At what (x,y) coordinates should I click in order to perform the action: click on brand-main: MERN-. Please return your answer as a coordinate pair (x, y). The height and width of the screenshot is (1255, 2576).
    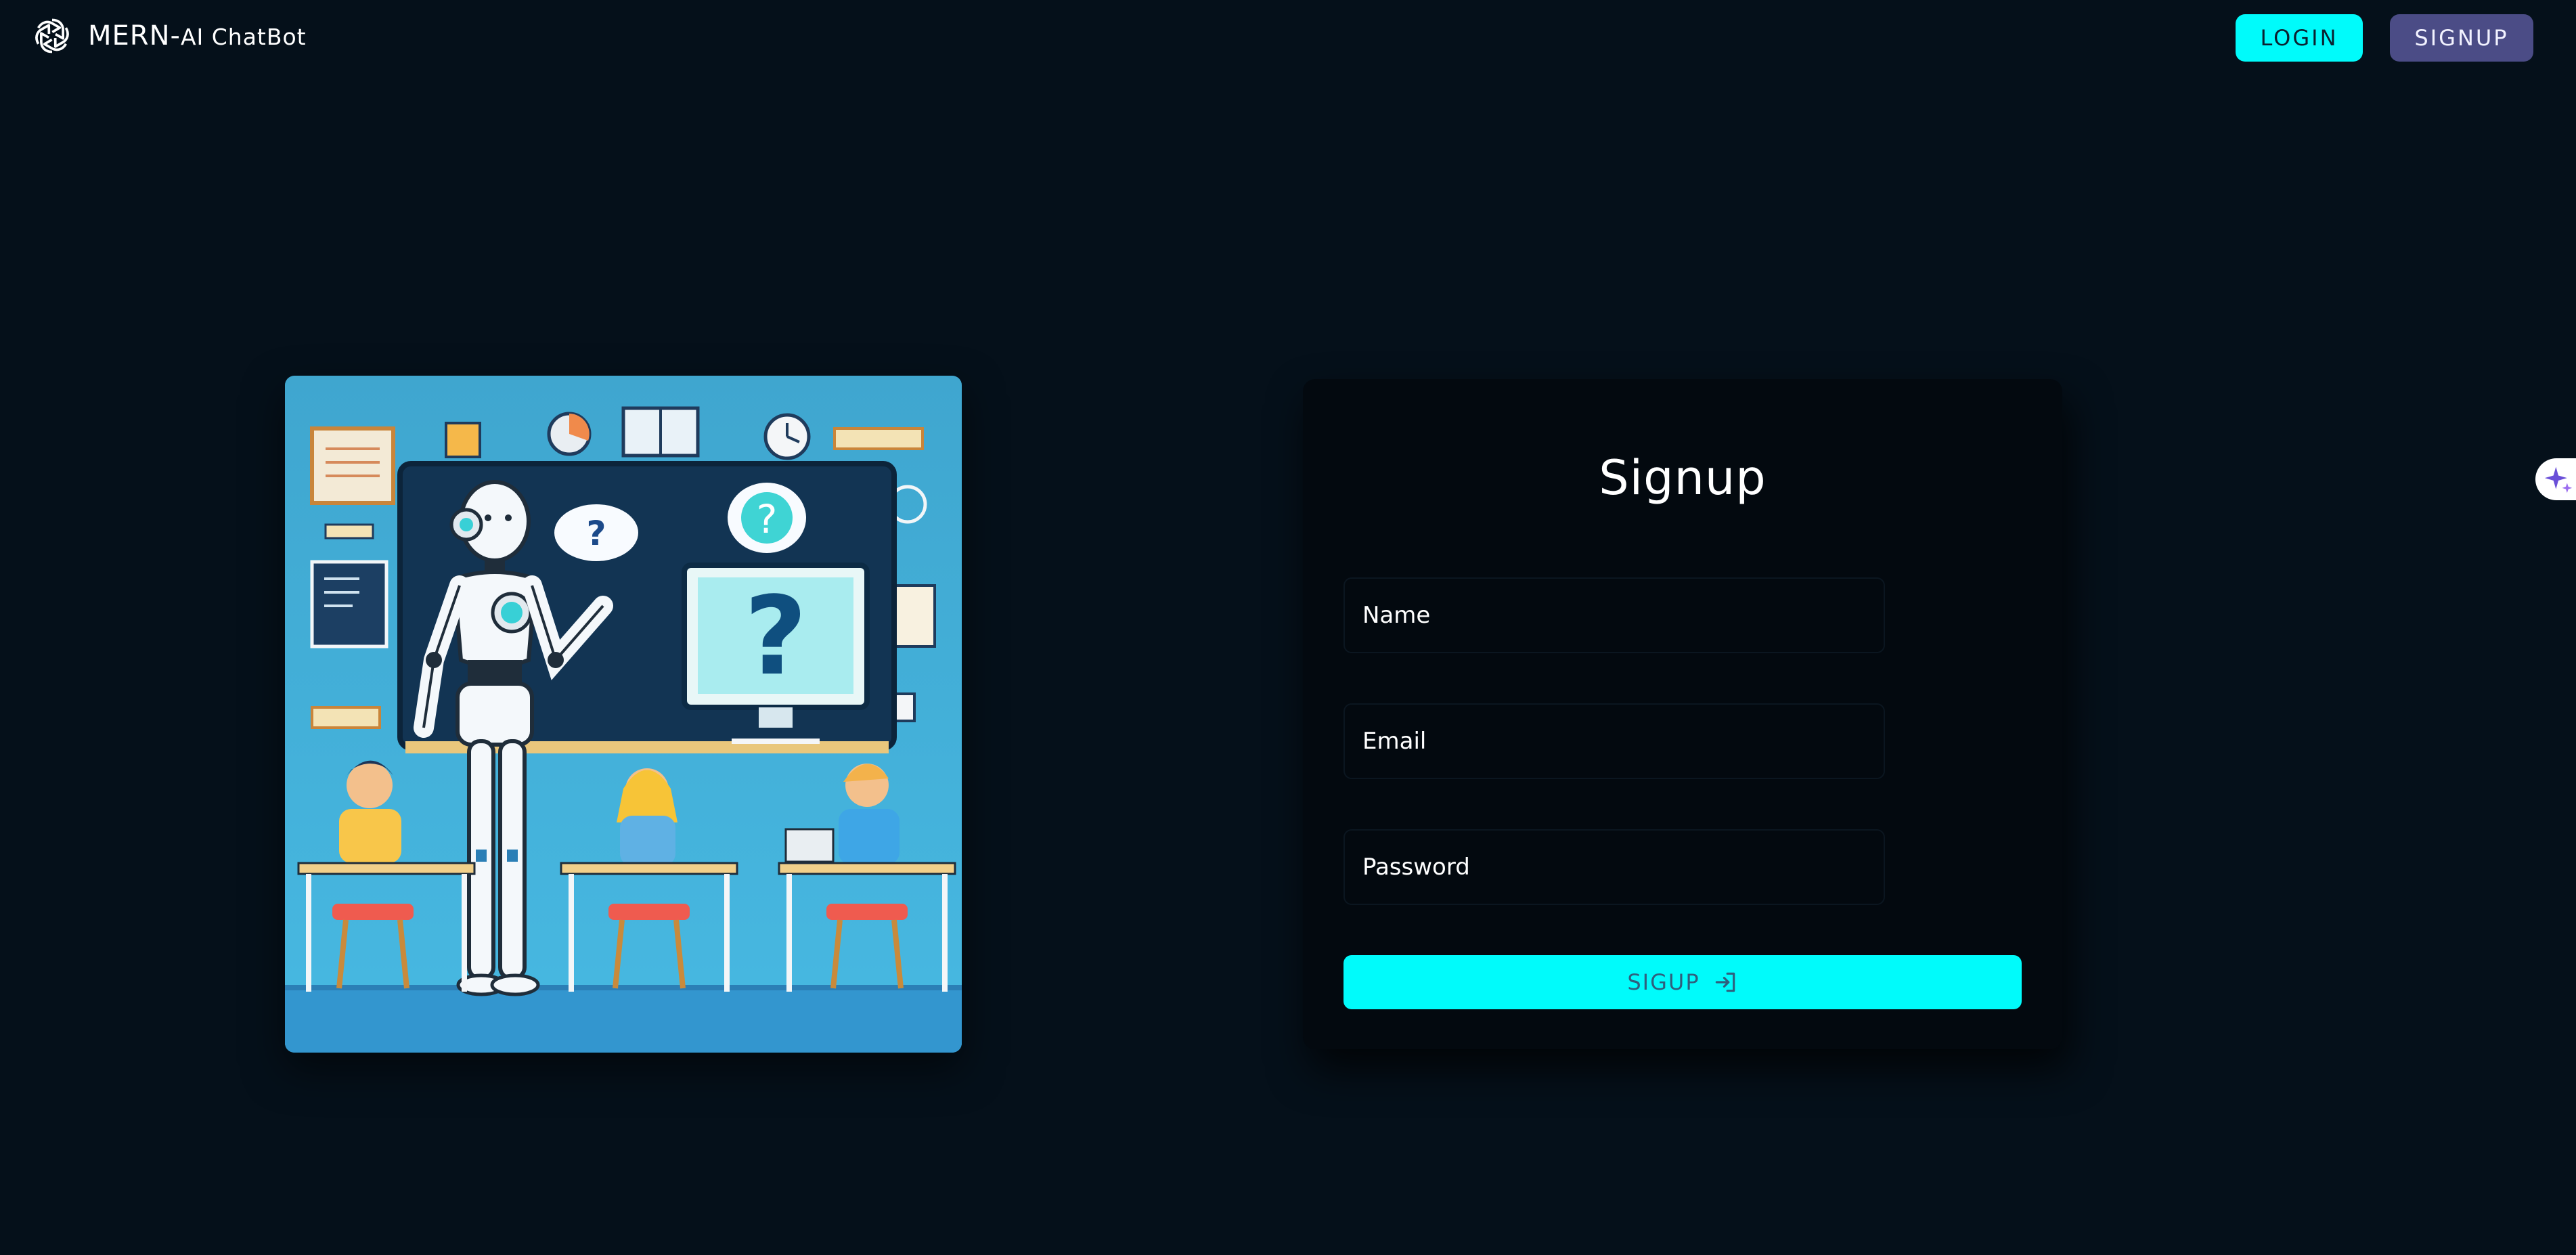
    Looking at the image, I should click on (134, 35).